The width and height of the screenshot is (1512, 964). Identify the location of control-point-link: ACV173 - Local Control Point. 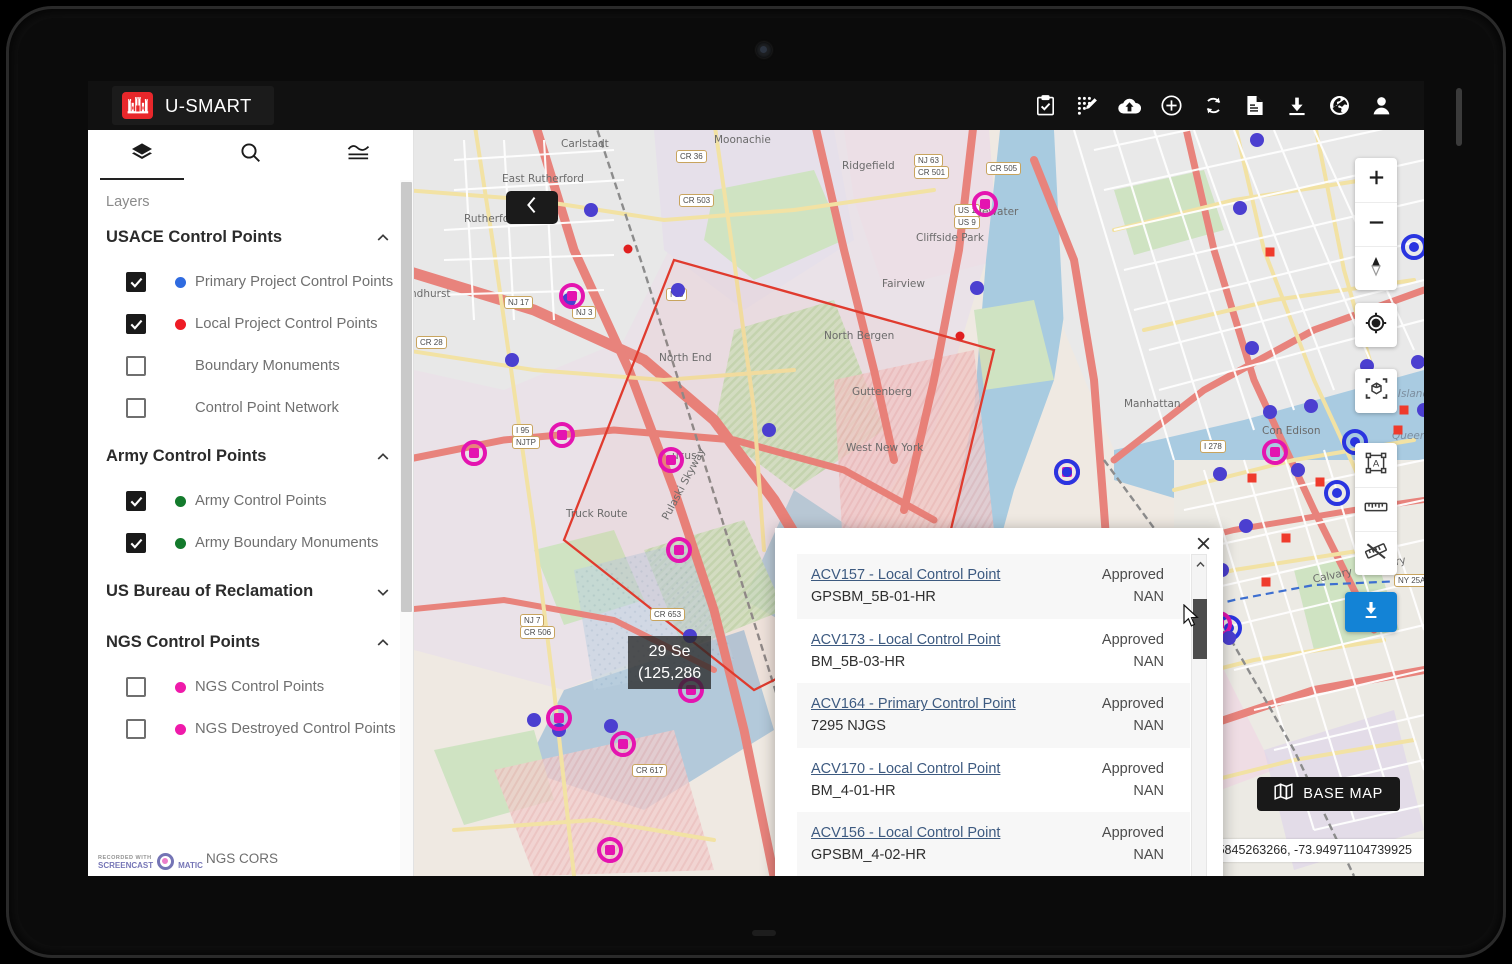
(905, 640).